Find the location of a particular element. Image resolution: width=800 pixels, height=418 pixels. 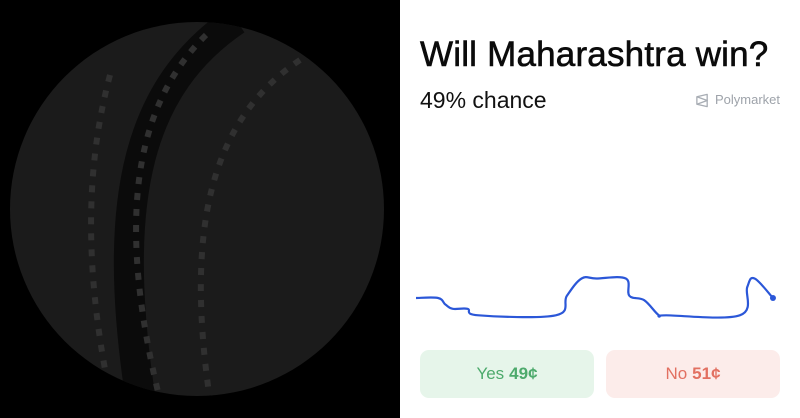

price-line-chart is located at coordinates (596, 297).